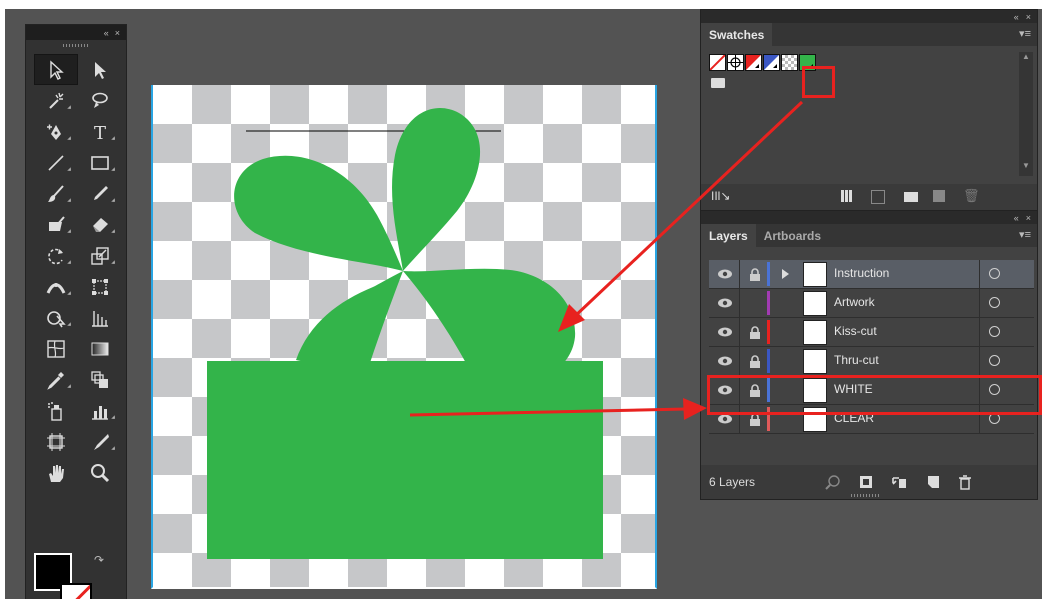  I want to click on swatches-footer: IIl↘ 🗑, so click(869, 197).